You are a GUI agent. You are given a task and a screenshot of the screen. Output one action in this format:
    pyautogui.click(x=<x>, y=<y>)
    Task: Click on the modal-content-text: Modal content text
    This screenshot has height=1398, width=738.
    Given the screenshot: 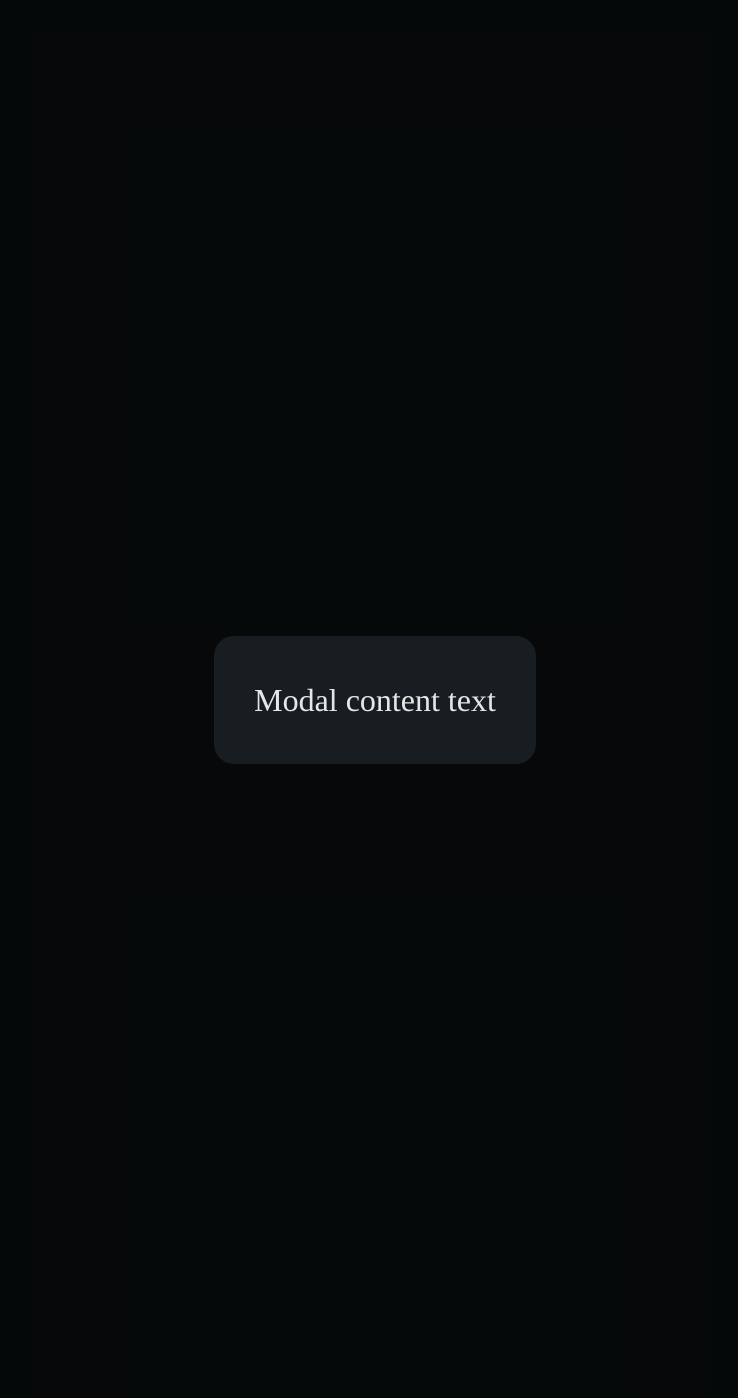 What is the action you would take?
    pyautogui.click(x=375, y=700)
    